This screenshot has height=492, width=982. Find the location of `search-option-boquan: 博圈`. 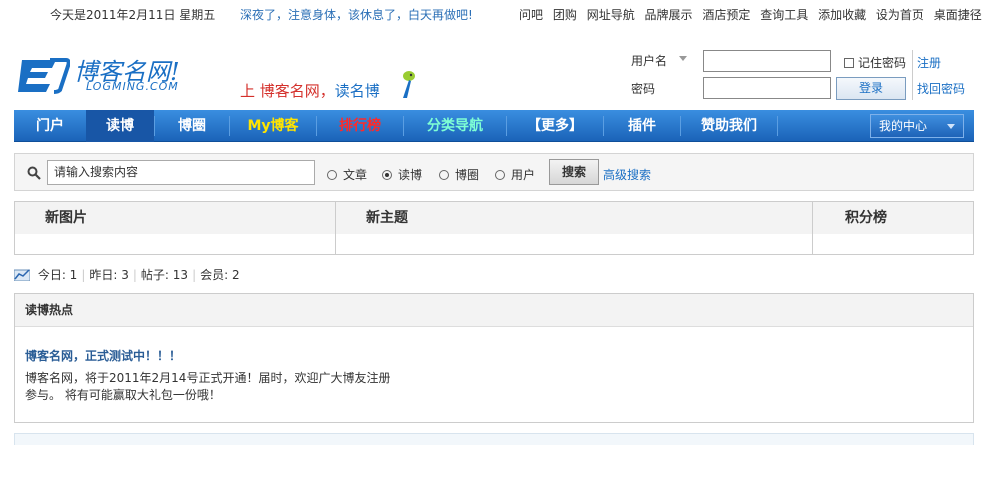

search-option-boquan: 博圈 is located at coordinates (459, 174).